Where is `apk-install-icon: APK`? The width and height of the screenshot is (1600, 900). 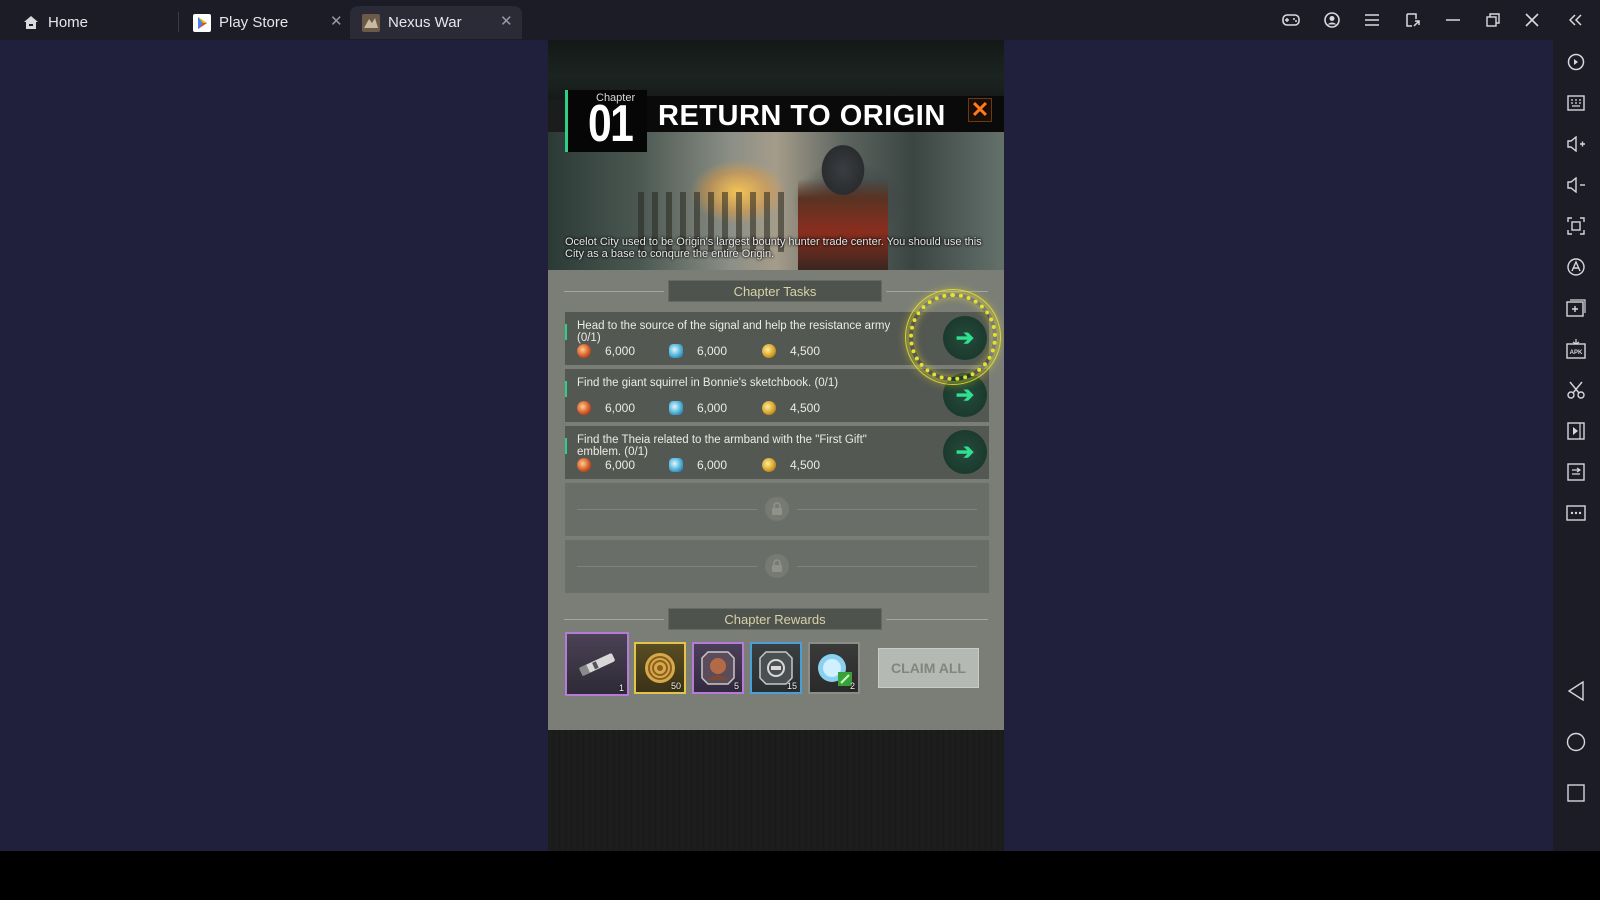
apk-install-icon: APK is located at coordinates (1576, 349).